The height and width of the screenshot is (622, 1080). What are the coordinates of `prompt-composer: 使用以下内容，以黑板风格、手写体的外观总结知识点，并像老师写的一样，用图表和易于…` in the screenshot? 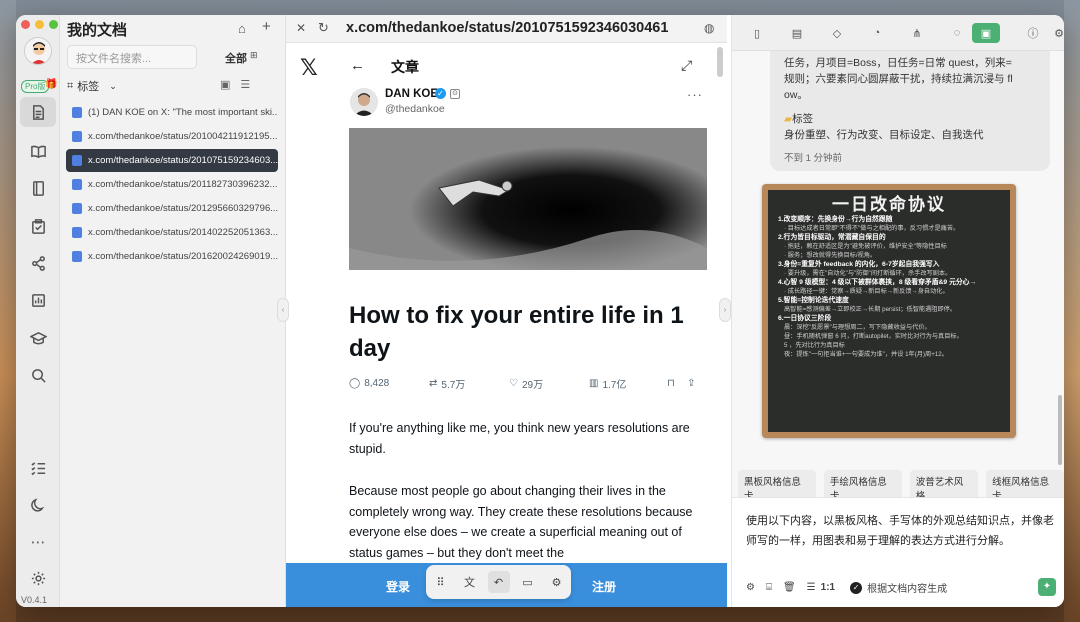 It's located at (898, 552).